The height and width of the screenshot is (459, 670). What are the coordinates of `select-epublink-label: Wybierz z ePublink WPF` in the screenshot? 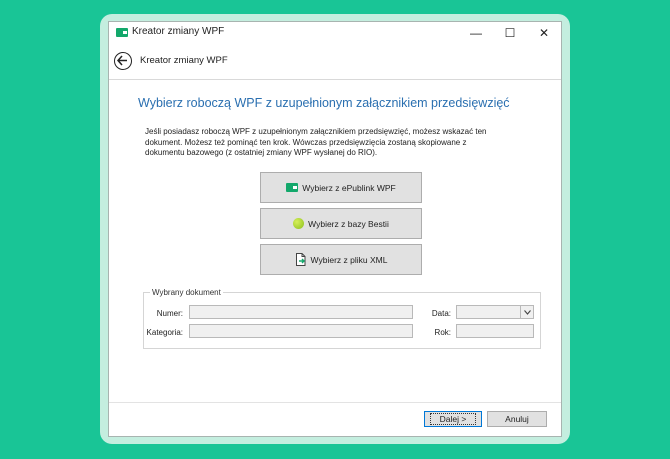 It's located at (349, 187).